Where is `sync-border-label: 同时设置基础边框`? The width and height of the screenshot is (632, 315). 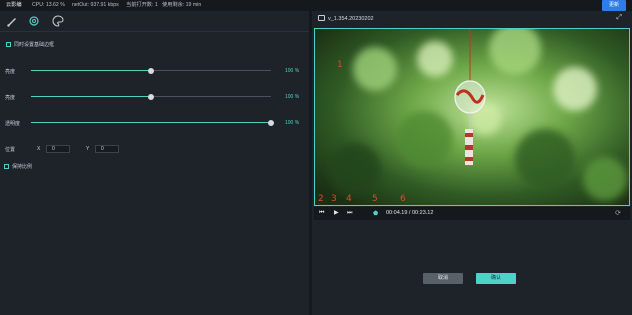
sync-border-label: 同时设置基础边框 is located at coordinates (34, 45).